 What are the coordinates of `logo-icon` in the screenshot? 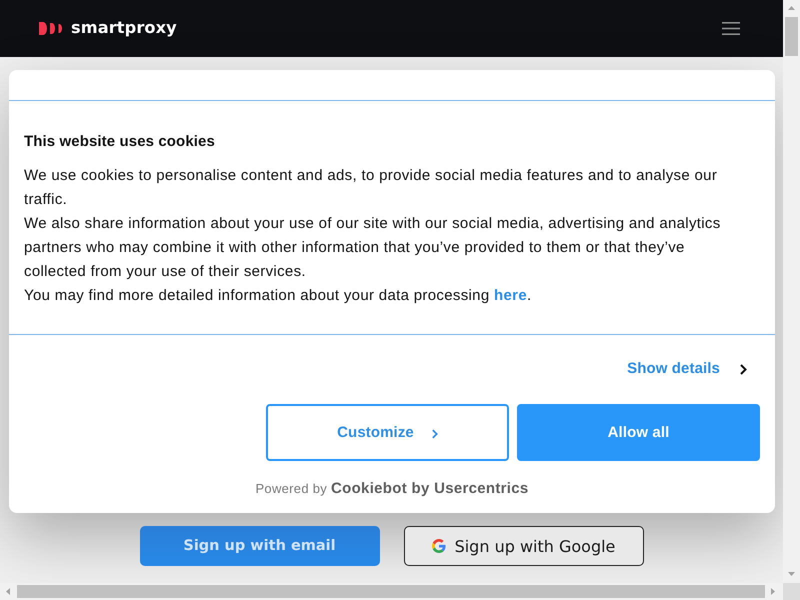 It's located at (51, 28).